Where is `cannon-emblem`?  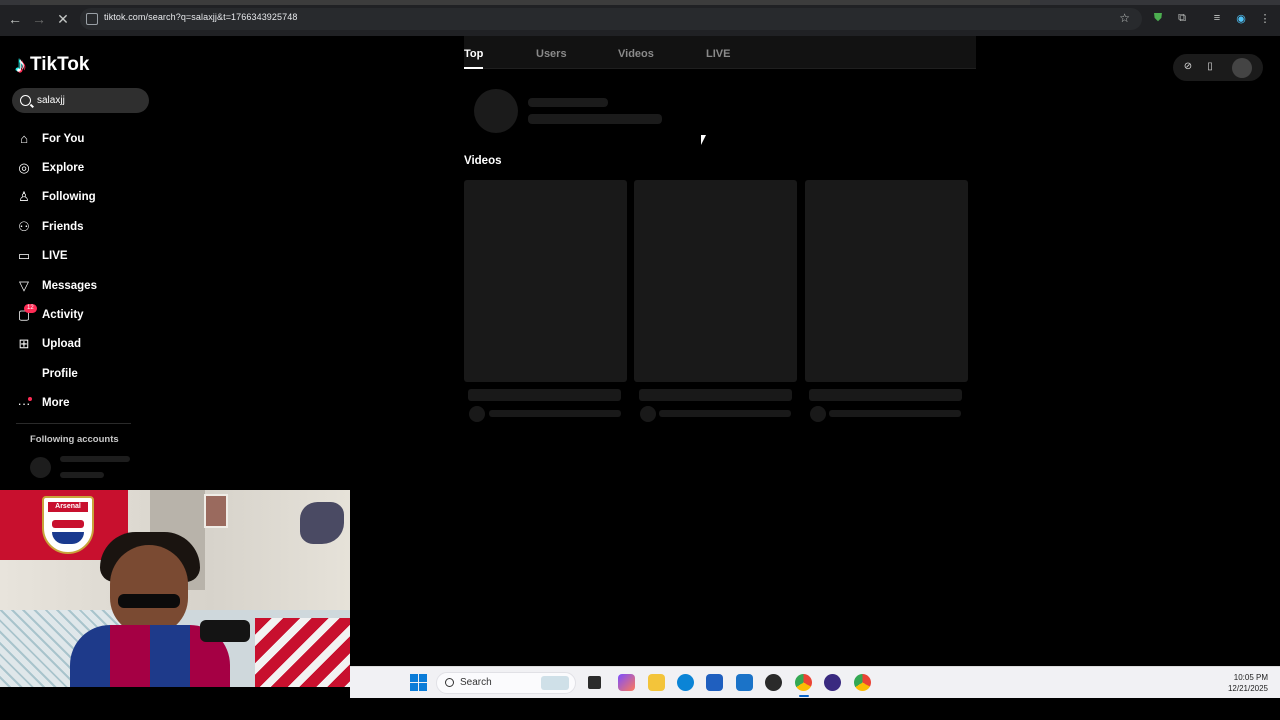
cannon-emblem is located at coordinates (68, 524).